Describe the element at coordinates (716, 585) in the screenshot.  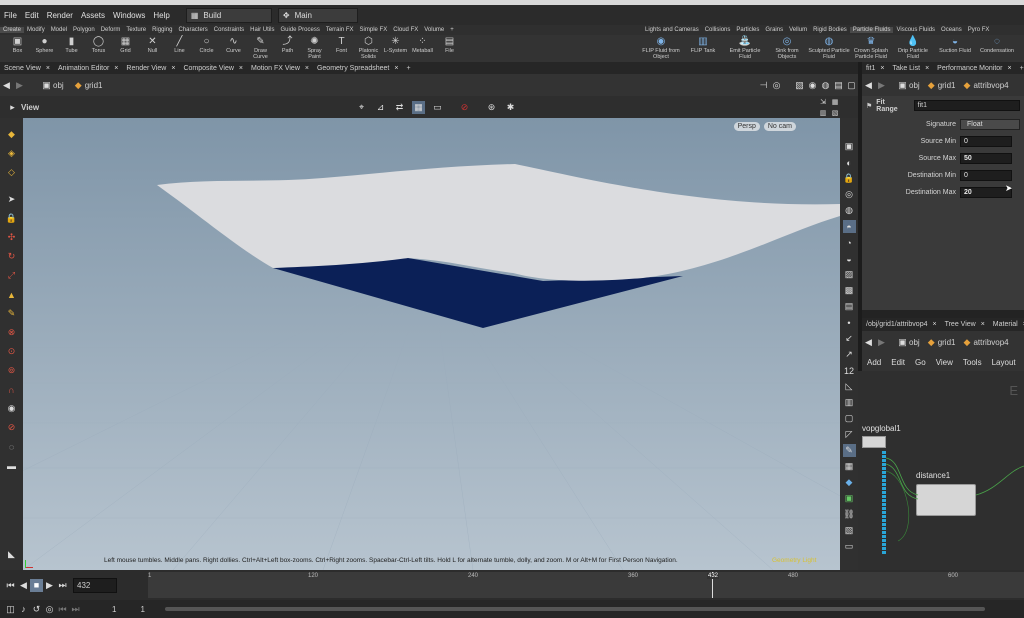
I see `timeline-cursor: 432` at that location.